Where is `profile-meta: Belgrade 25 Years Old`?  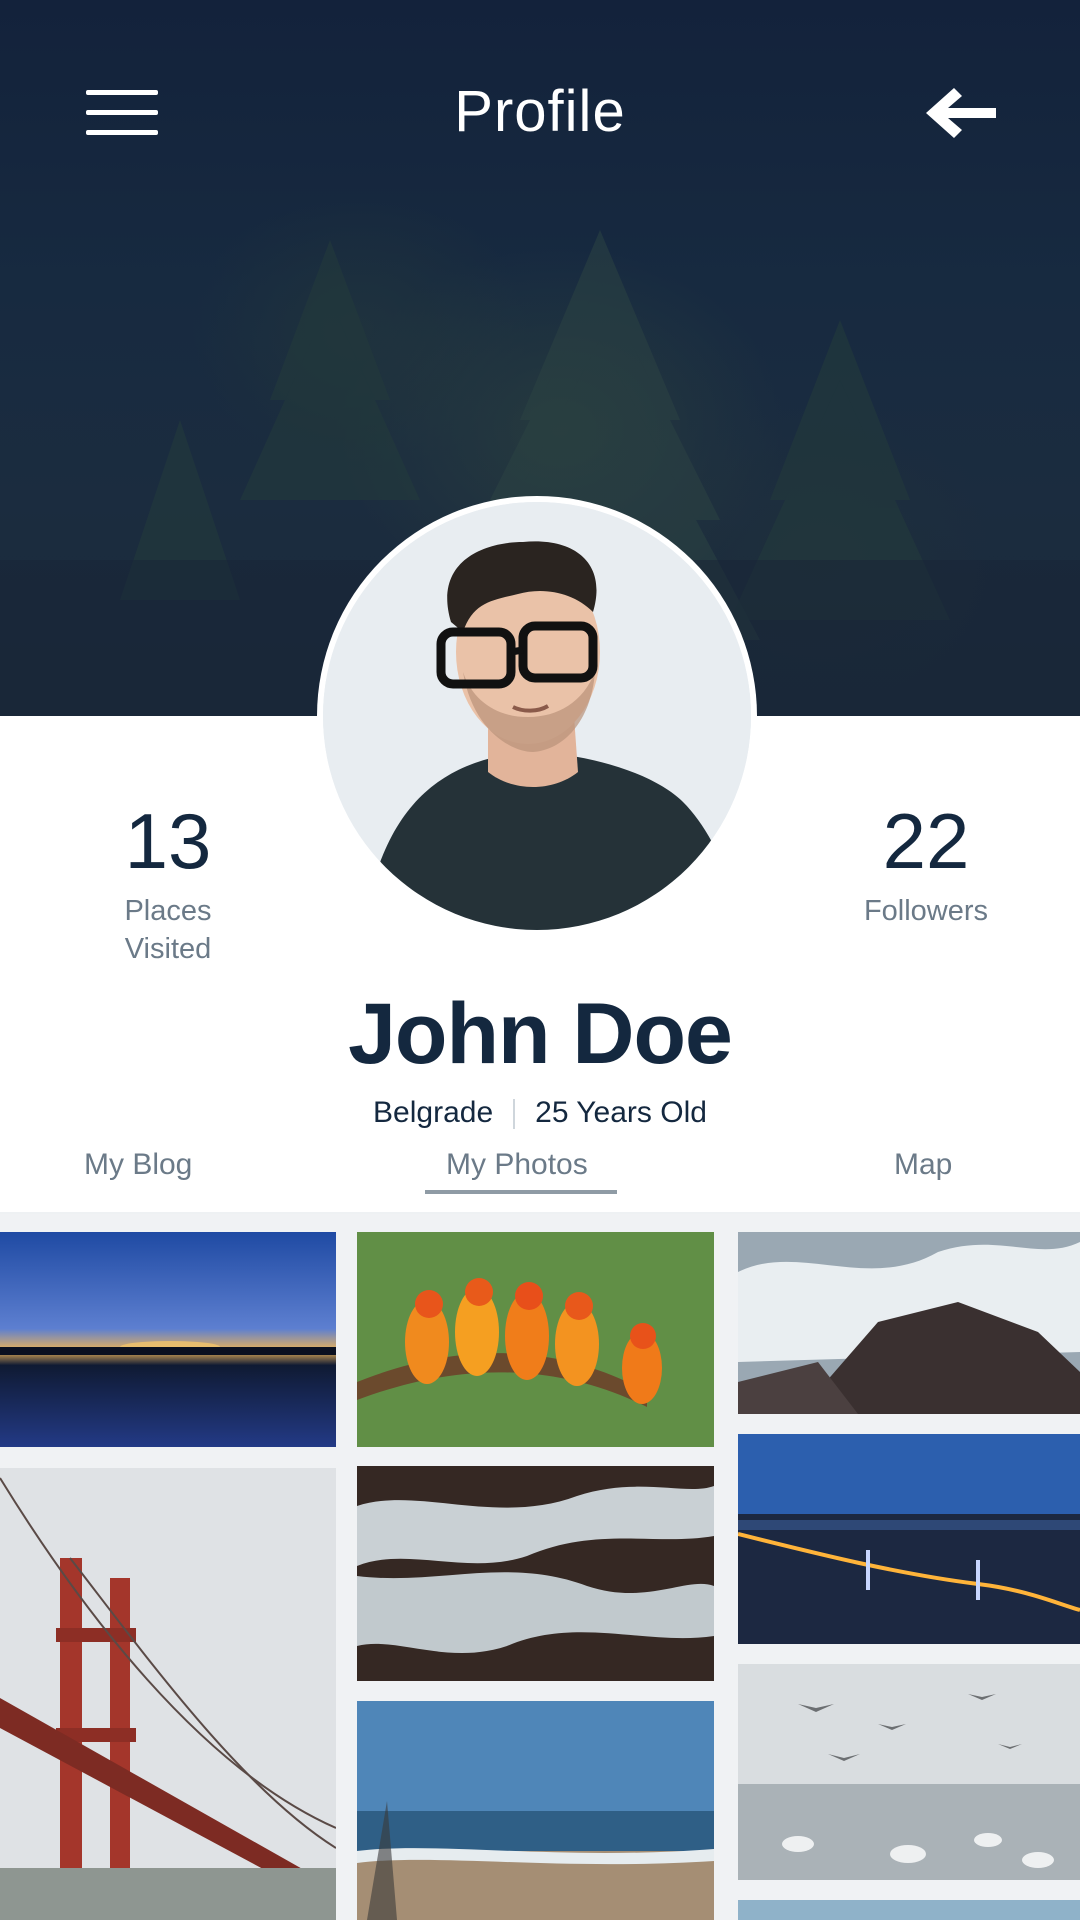 profile-meta: Belgrade 25 Years Old is located at coordinates (540, 1113).